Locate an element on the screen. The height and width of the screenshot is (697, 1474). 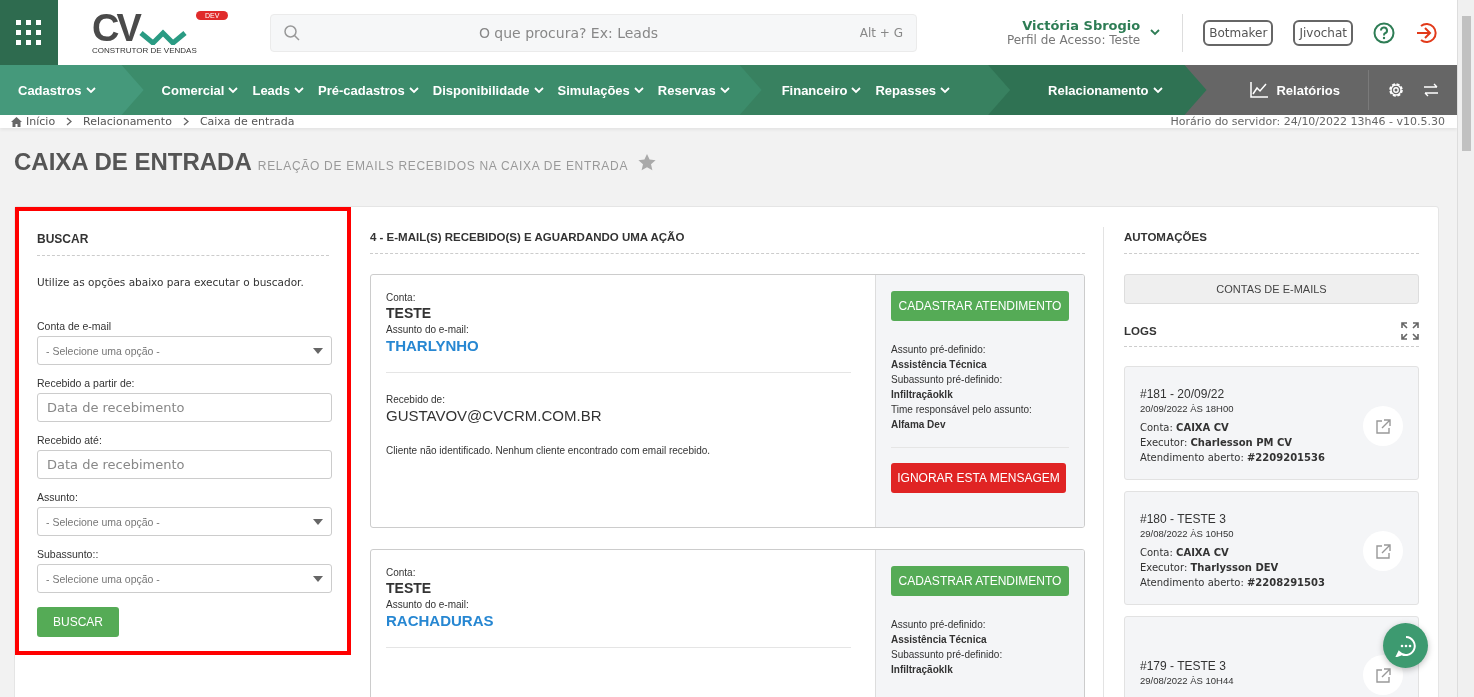
user-profile: Perfil de Acesso: Teste is located at coordinates (1073, 40).